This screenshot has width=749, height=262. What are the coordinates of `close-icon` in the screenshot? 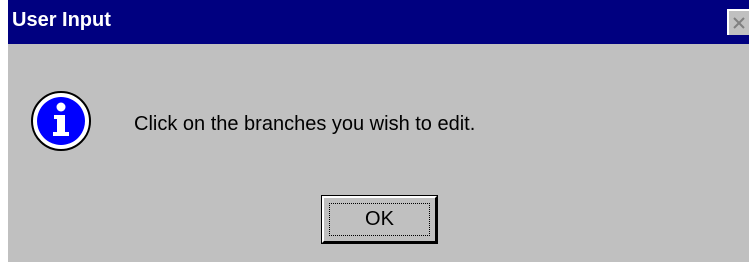 It's located at (739, 23).